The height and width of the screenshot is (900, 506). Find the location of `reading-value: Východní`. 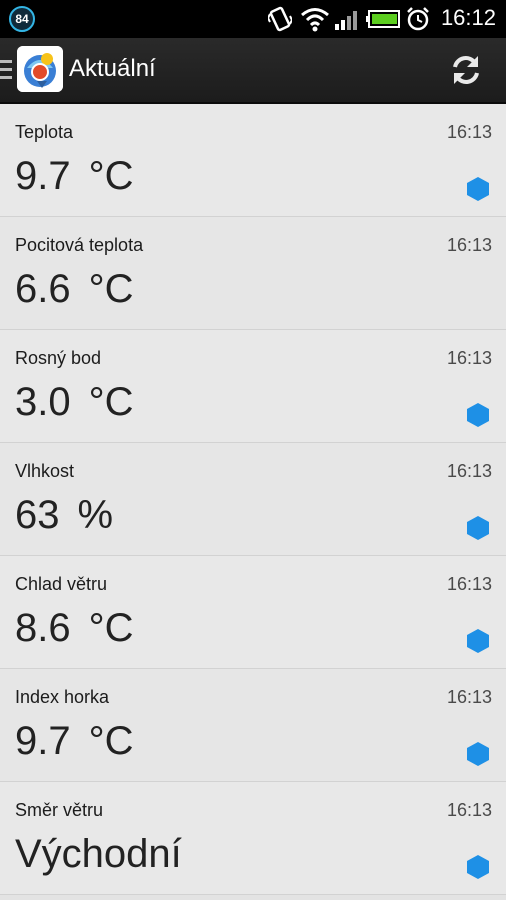

reading-value: Východní is located at coordinates (98, 854).